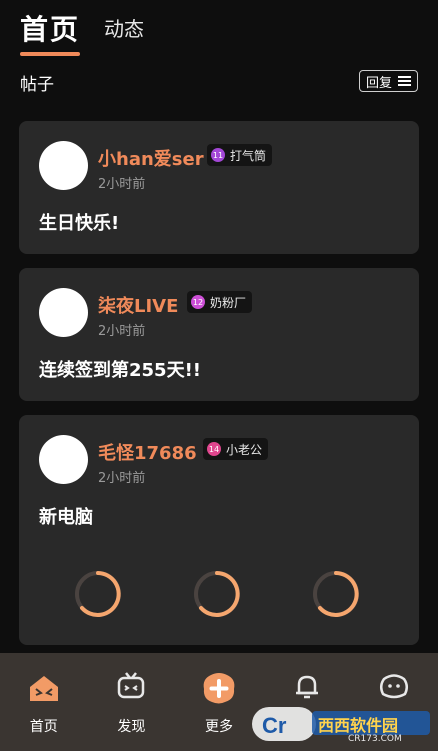 The image size is (438, 751). I want to click on username: 小han爱ser, so click(151, 158).